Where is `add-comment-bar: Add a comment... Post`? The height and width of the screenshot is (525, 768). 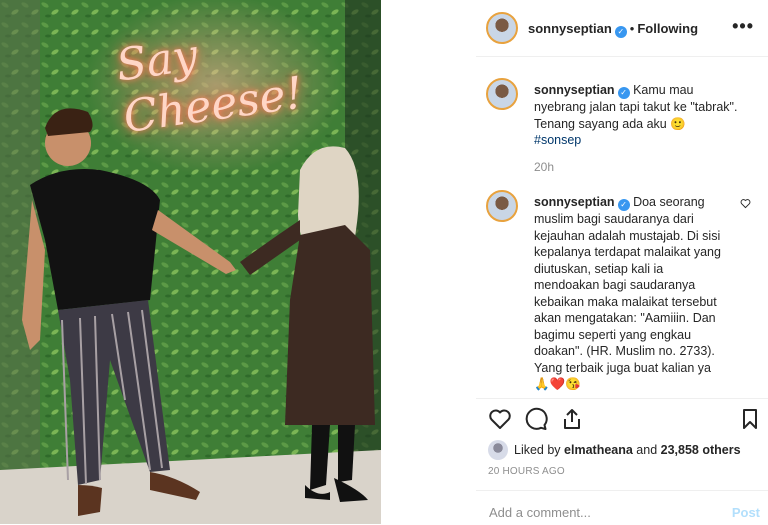
add-comment-bar: Add a comment... Post is located at coordinates (622, 507).